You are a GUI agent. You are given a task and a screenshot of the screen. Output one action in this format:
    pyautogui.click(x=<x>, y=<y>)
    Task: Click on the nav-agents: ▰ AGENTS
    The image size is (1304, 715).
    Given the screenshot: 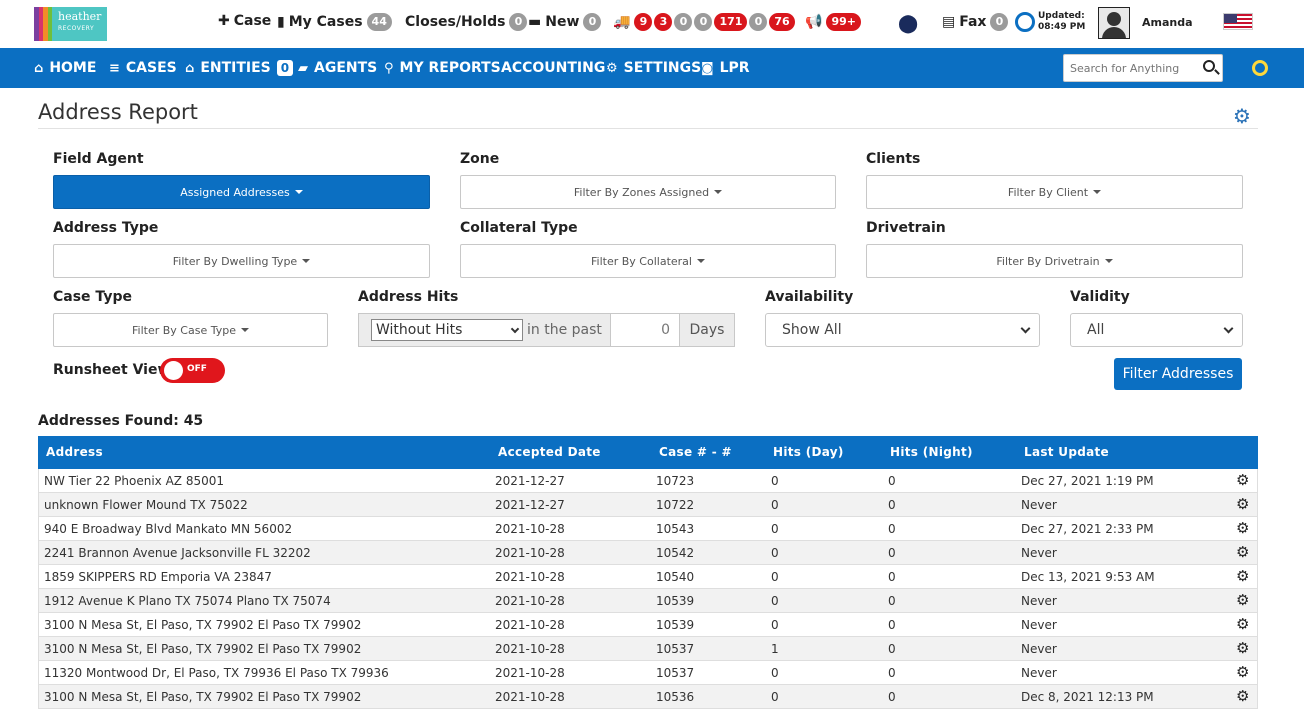 What is the action you would take?
    pyautogui.click(x=337, y=68)
    